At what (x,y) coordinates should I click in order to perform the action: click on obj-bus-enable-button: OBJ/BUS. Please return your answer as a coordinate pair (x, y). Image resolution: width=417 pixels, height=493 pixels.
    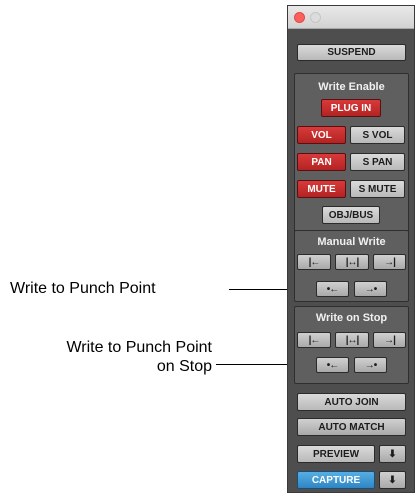
    Looking at the image, I should click on (351, 215).